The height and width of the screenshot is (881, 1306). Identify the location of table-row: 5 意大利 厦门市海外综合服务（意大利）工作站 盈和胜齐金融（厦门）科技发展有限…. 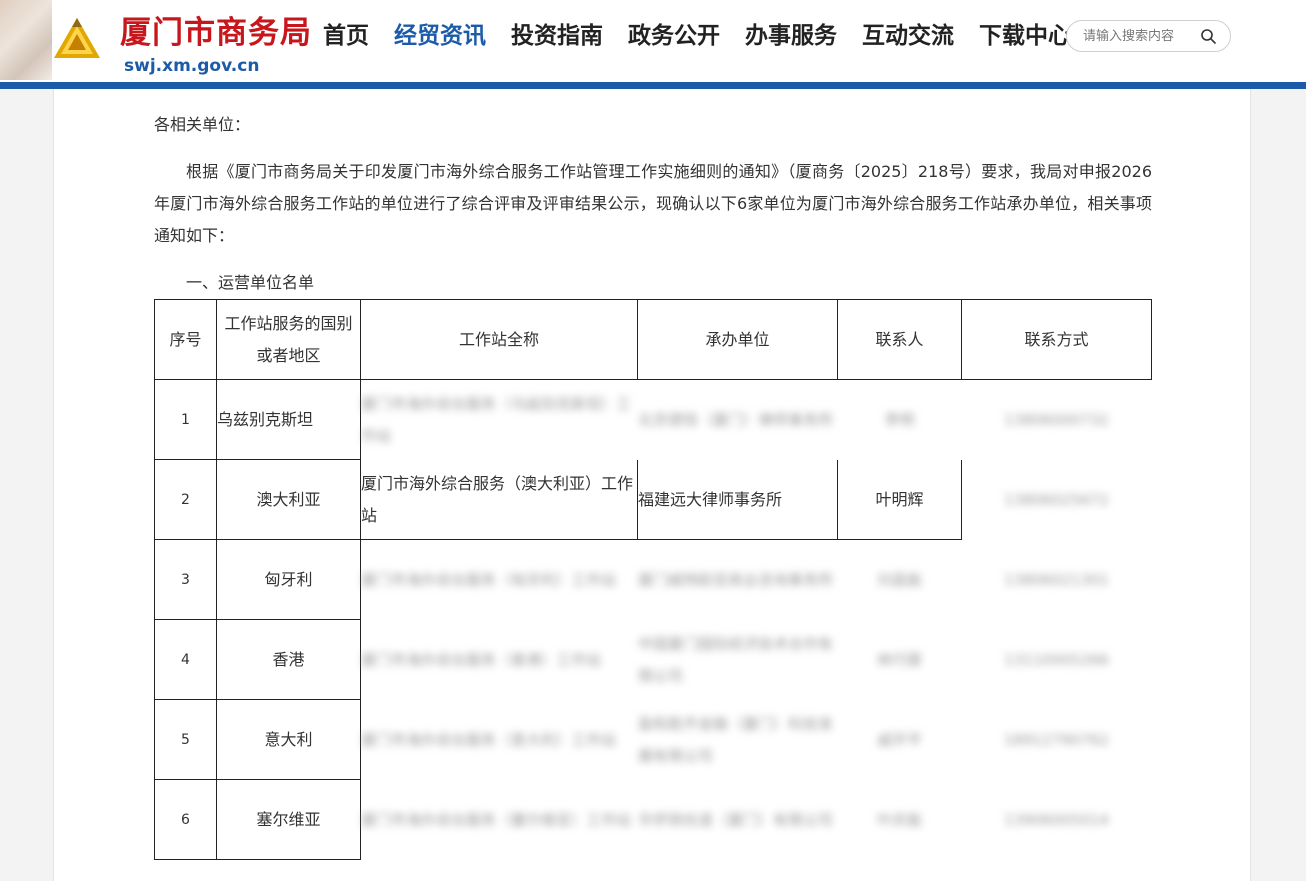
(653, 739).